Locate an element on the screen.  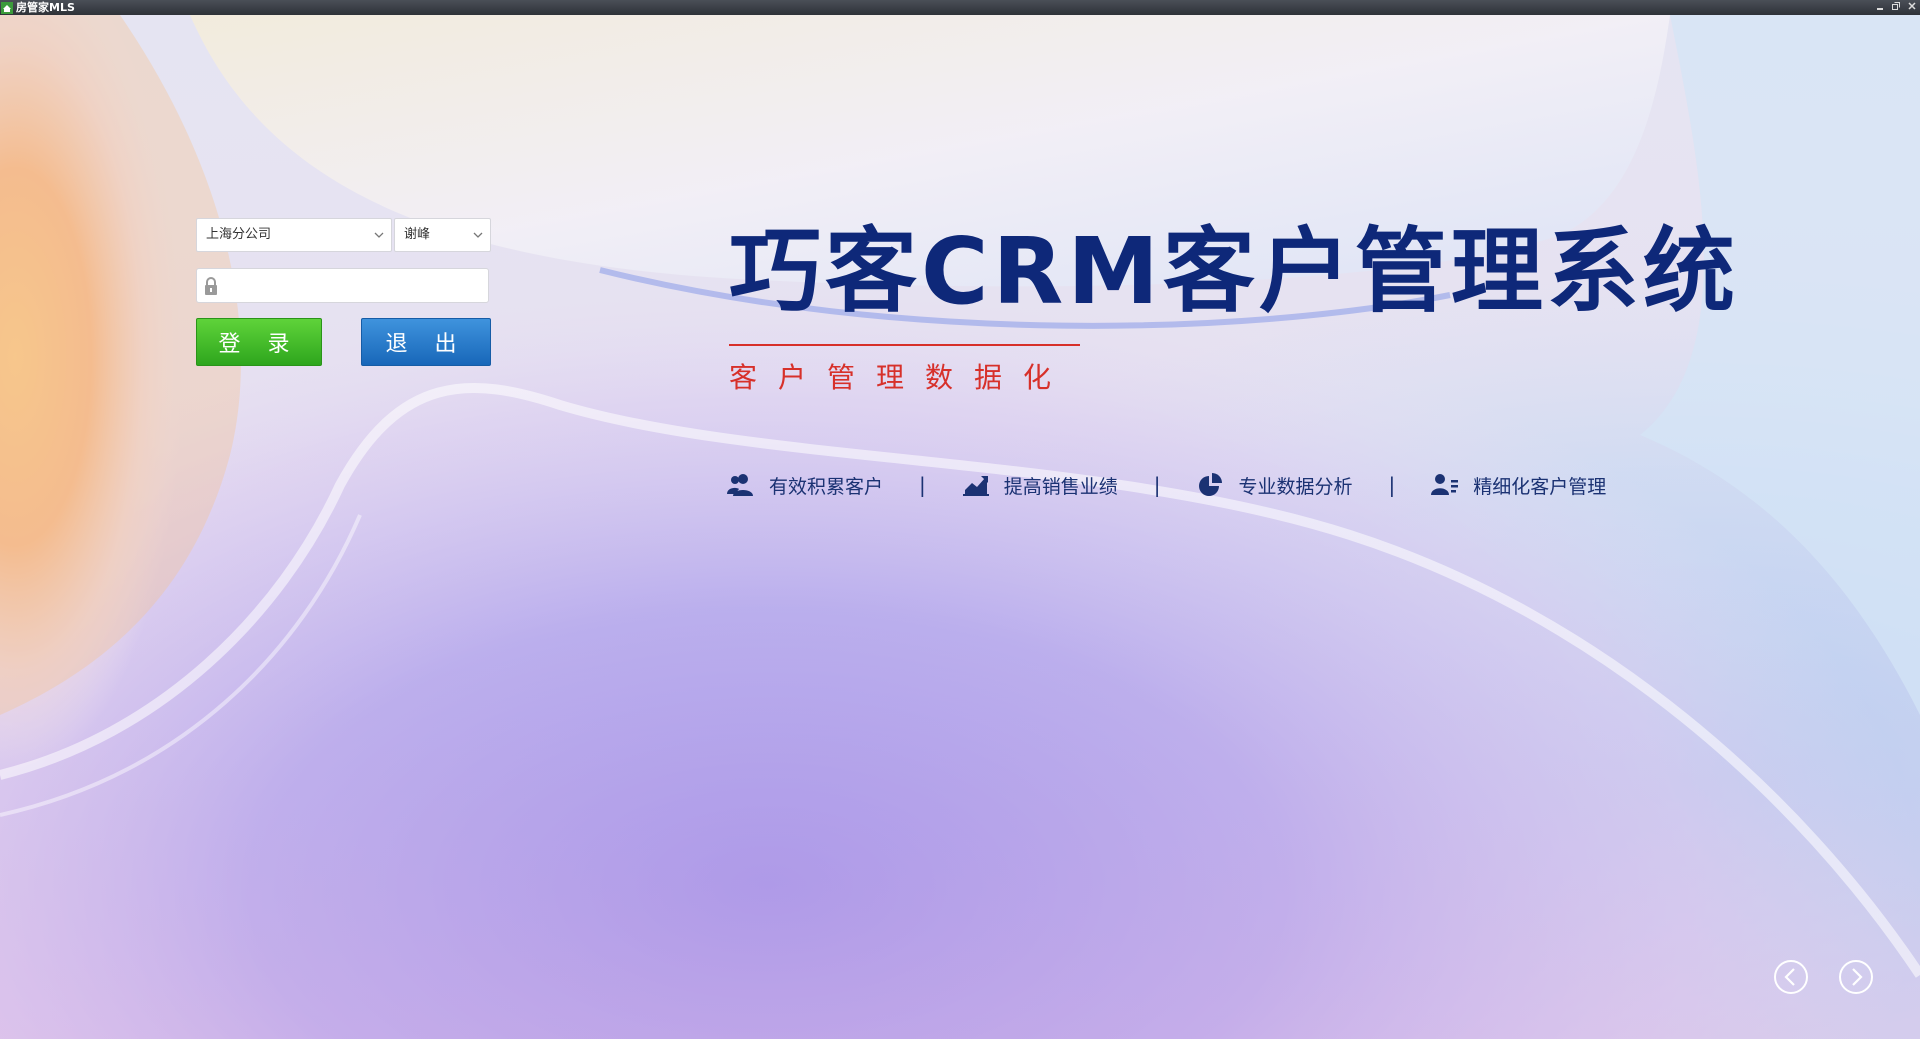
page-title: 巧客CRM客户管理系统 is located at coordinates (1234, 271).